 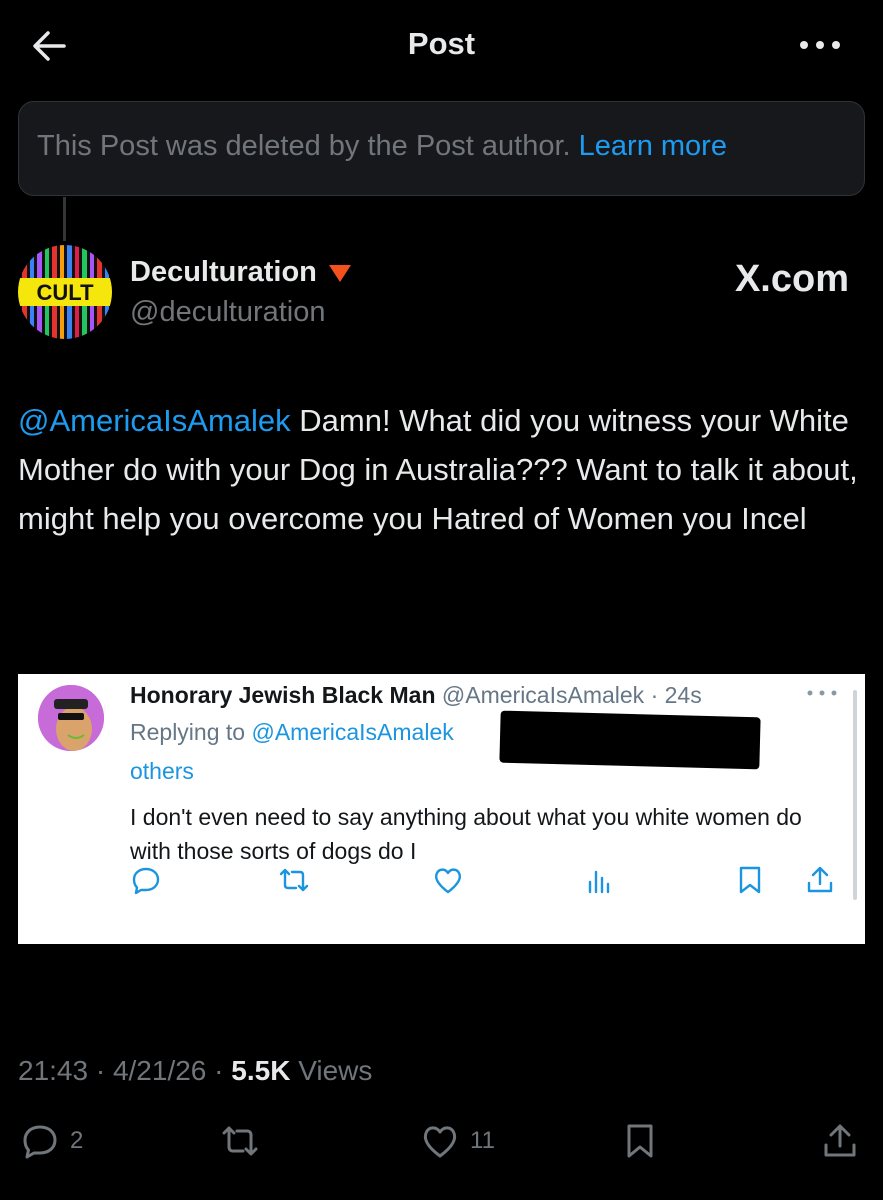 What do you see at coordinates (630, 740) in the screenshot?
I see `redaction-mark` at bounding box center [630, 740].